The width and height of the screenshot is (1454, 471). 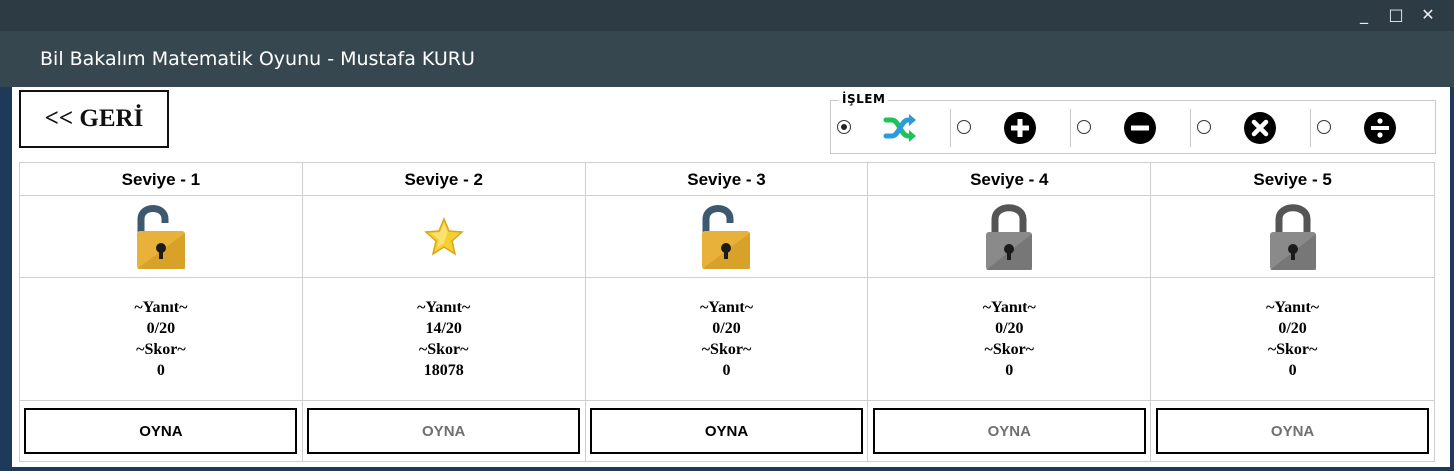 What do you see at coordinates (1084, 127) in the screenshot?
I see `radio-subtract` at bounding box center [1084, 127].